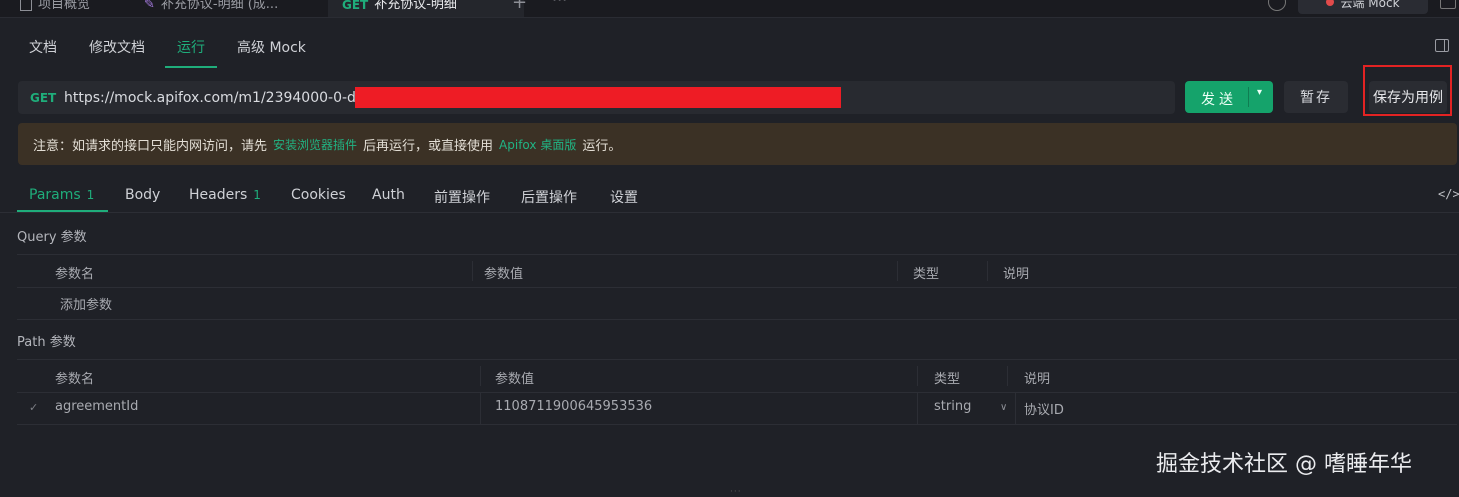 The height and width of the screenshot is (497, 1459). I want to click on cloud-mock-icon, so click(1330, 3).